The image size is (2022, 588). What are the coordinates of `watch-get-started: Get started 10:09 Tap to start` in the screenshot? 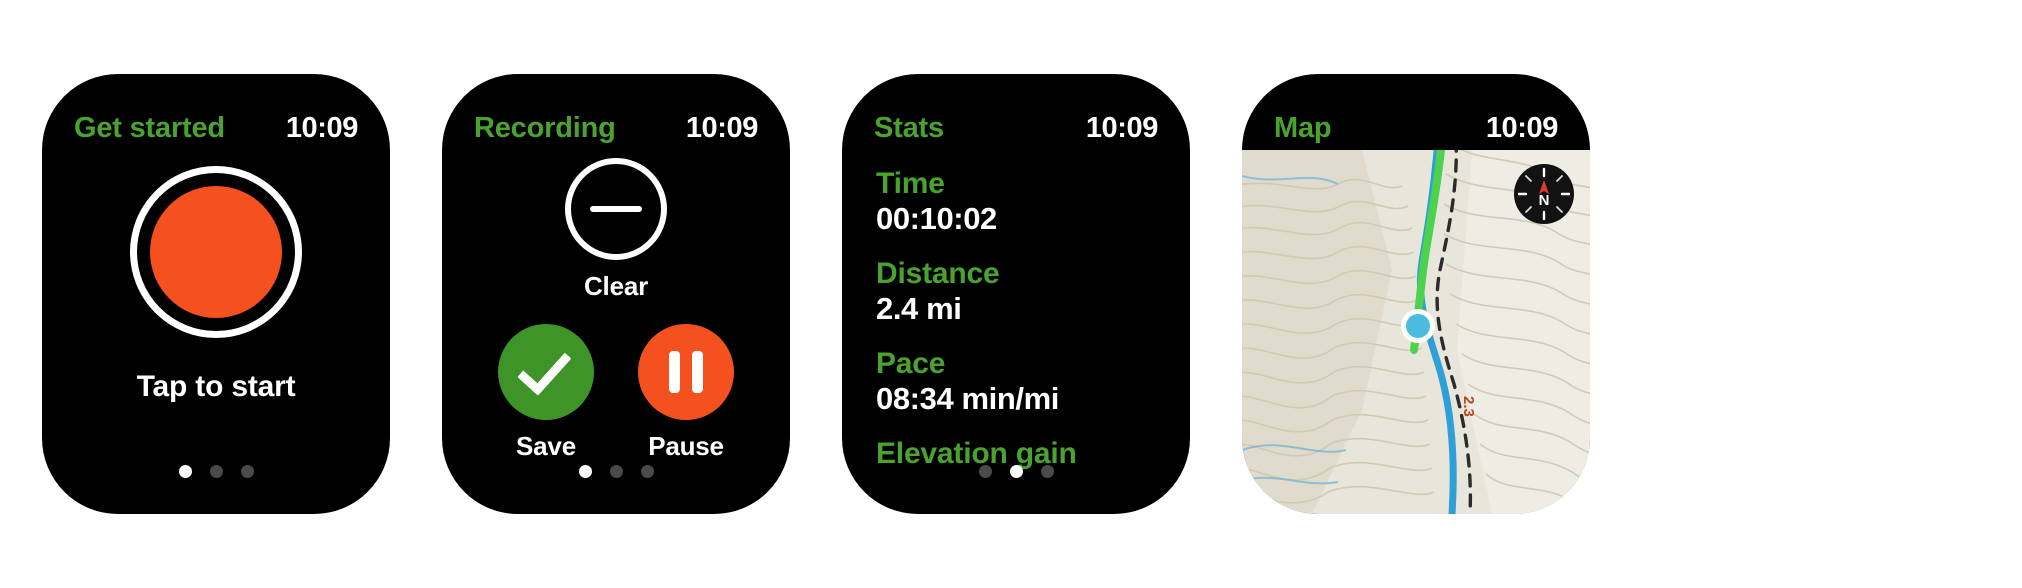 It's located at (216, 294).